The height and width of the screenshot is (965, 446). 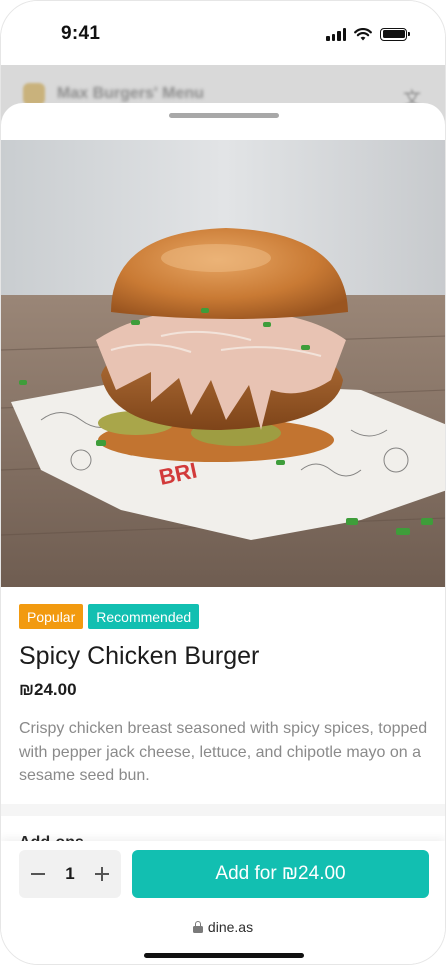 What do you see at coordinates (48, 689) in the screenshot?
I see `item-price: ₪24.00` at bounding box center [48, 689].